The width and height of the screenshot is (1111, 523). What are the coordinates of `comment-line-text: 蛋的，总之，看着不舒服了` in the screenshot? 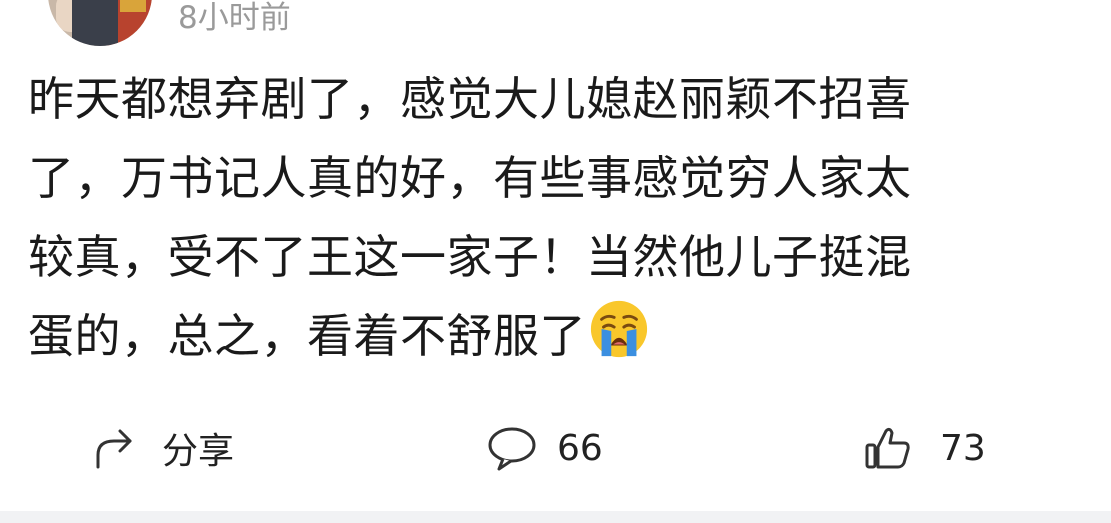 It's located at (307, 336).